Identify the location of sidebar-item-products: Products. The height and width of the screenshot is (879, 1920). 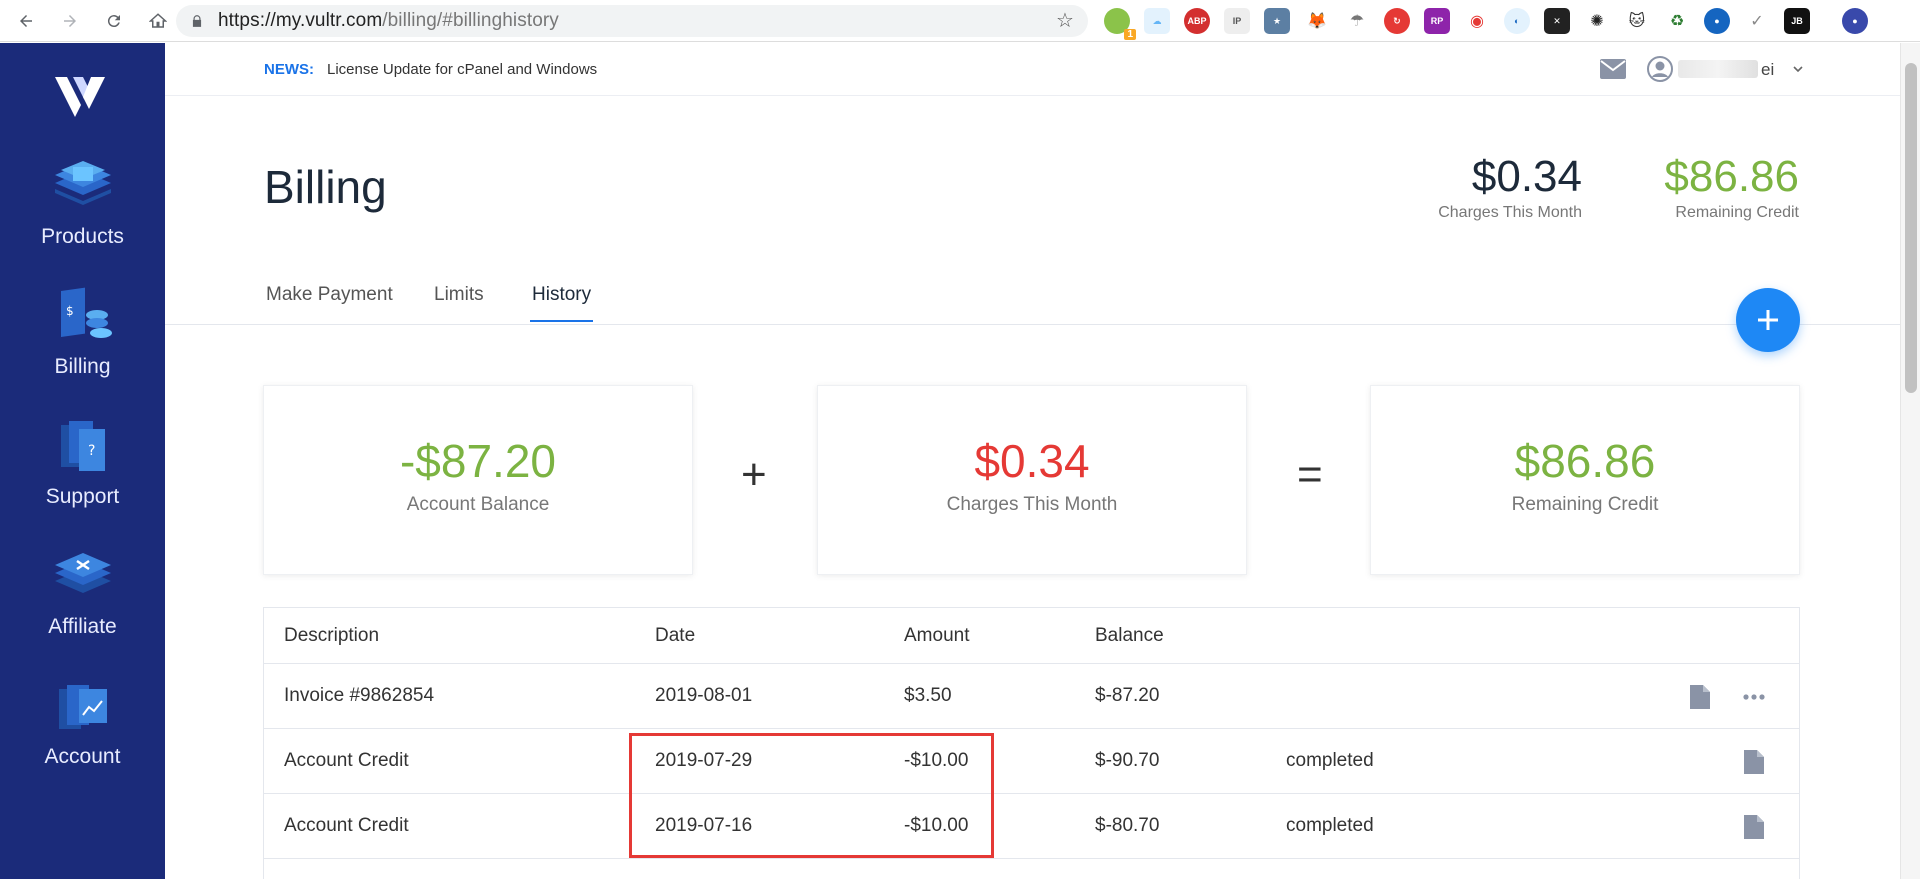
(82, 202).